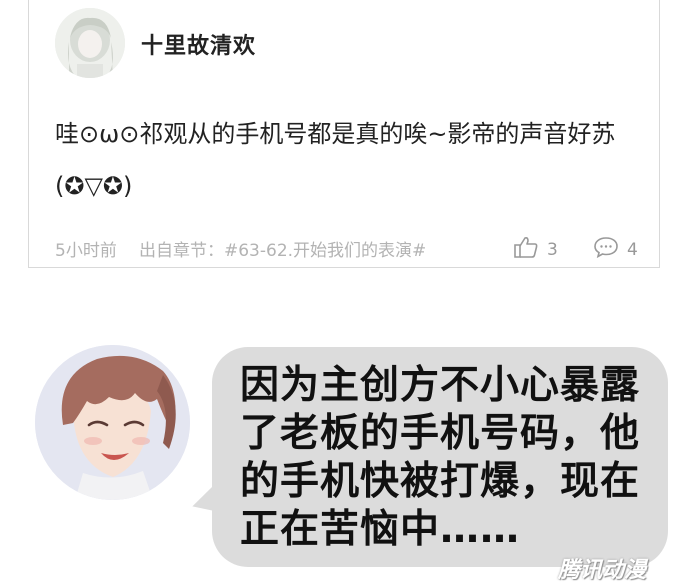 Image resolution: width=690 pixels, height=588 pixels. Describe the element at coordinates (198, 44) in the screenshot. I see `commenter-username: 十里故清欢` at that location.